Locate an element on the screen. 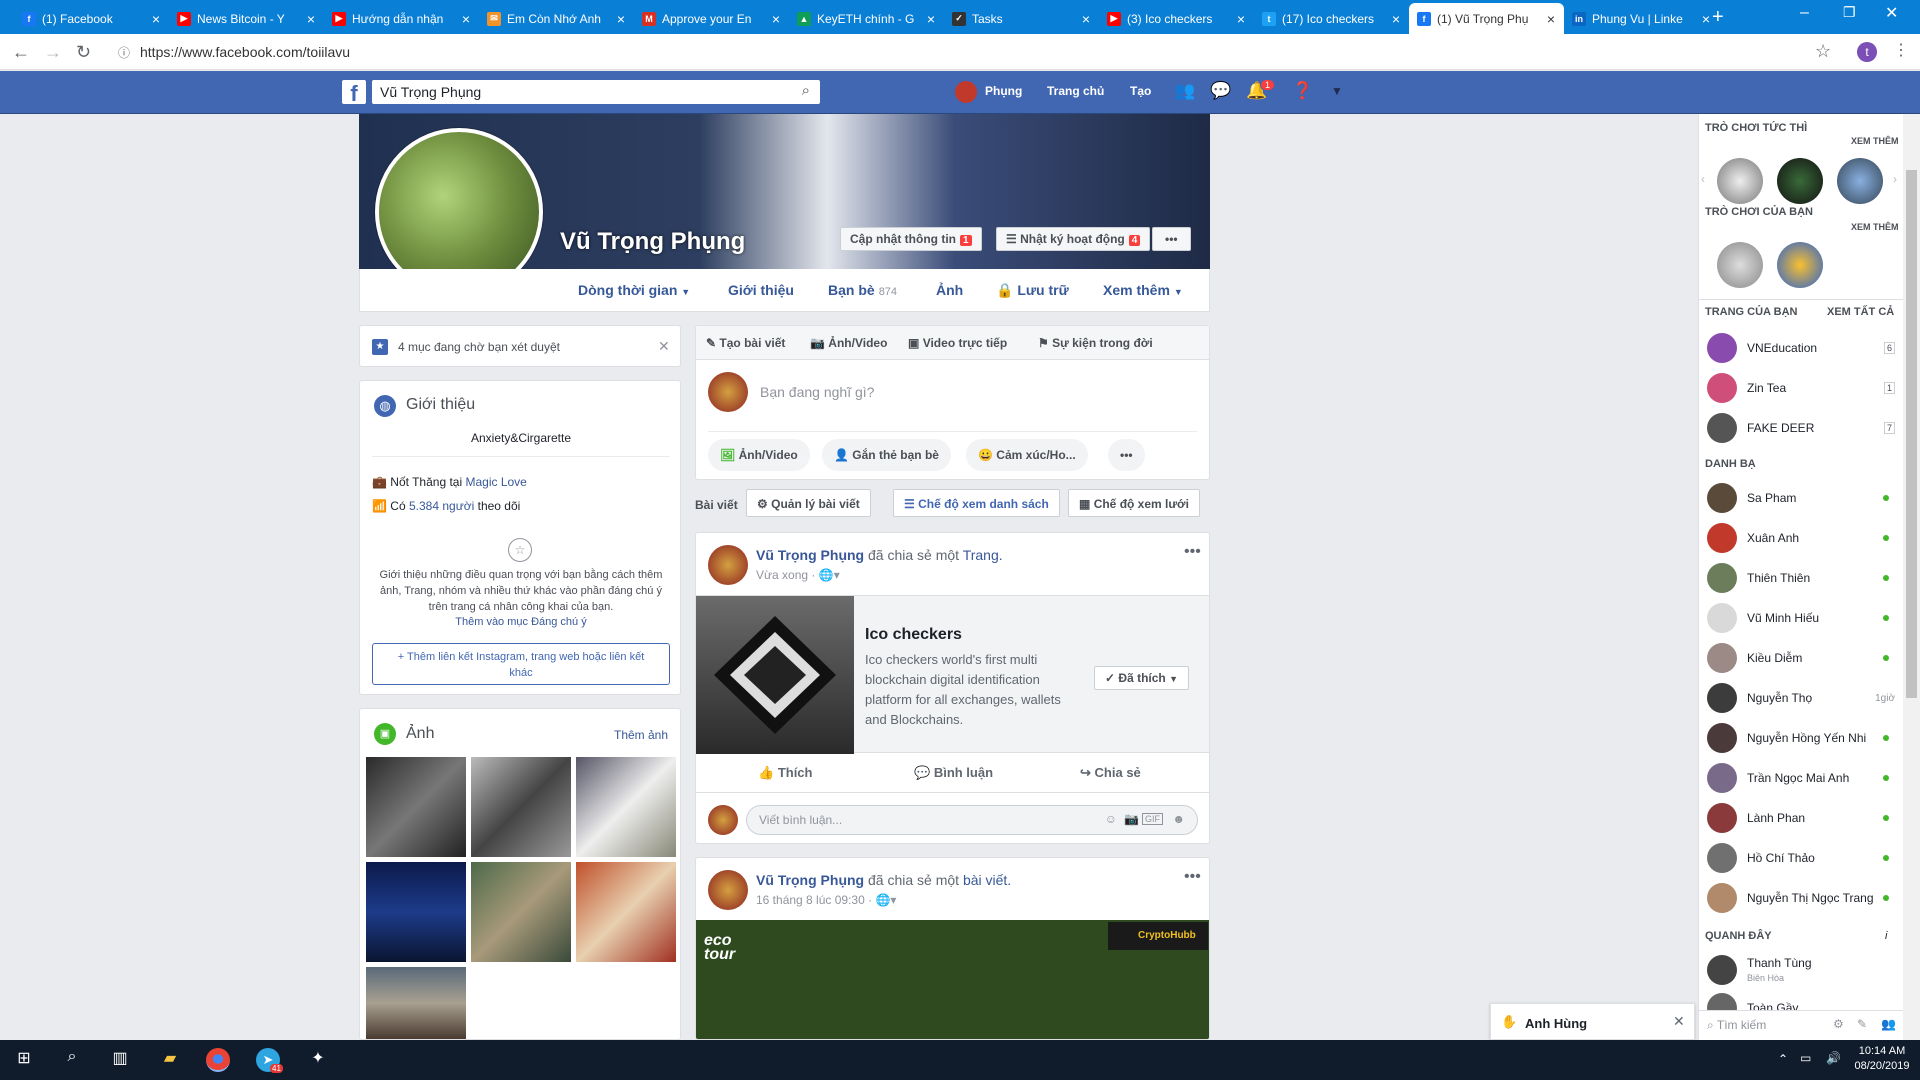  post-time-label: 16 tháng 8 lúc 09:30 is located at coordinates (810, 900).